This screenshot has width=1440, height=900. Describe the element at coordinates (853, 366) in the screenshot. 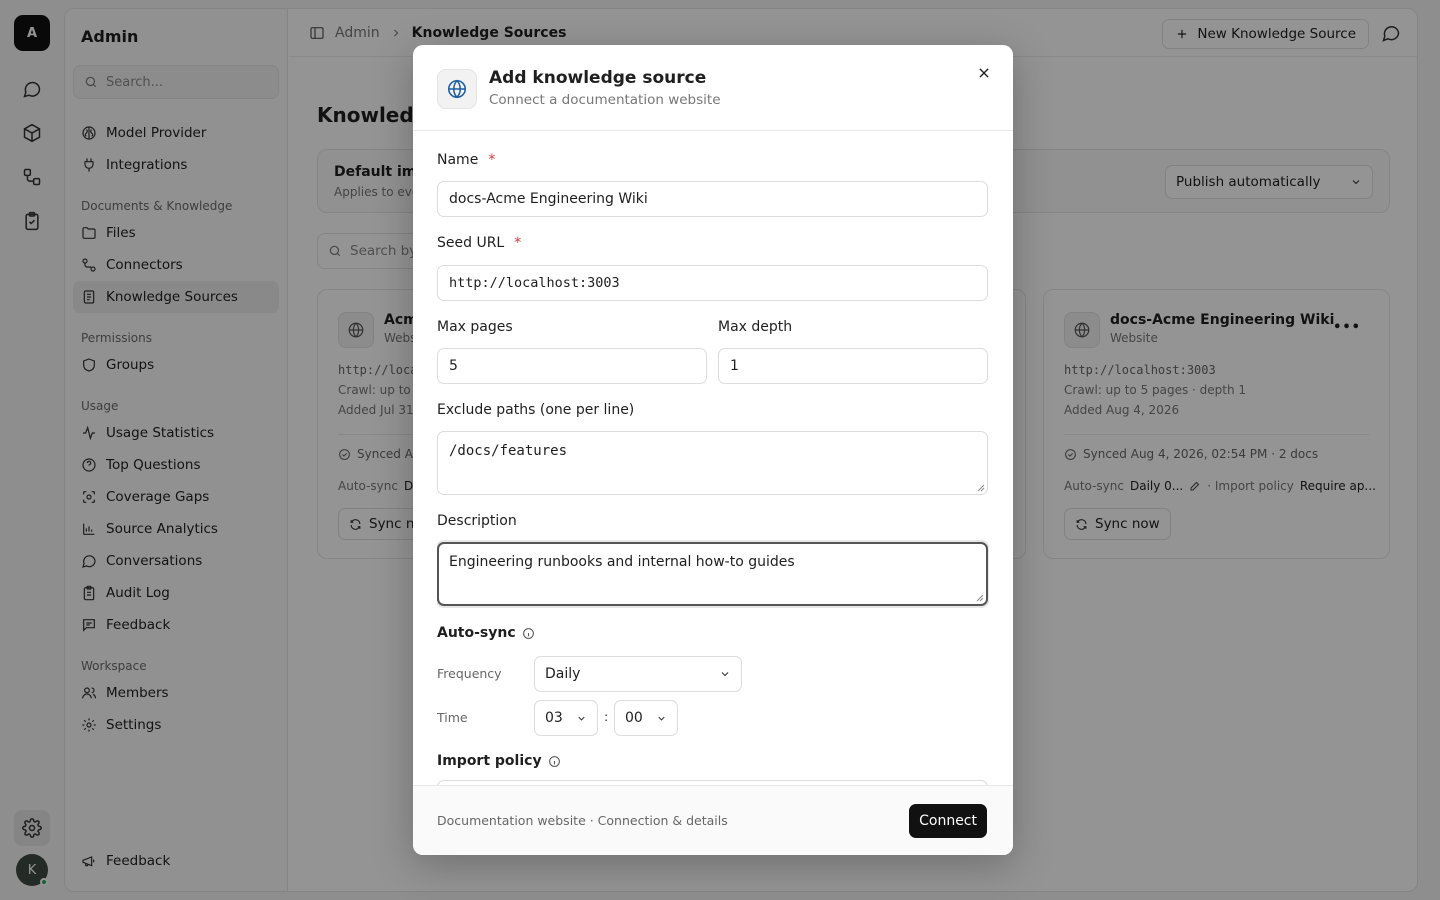

I see `max-depth-input: 1` at that location.